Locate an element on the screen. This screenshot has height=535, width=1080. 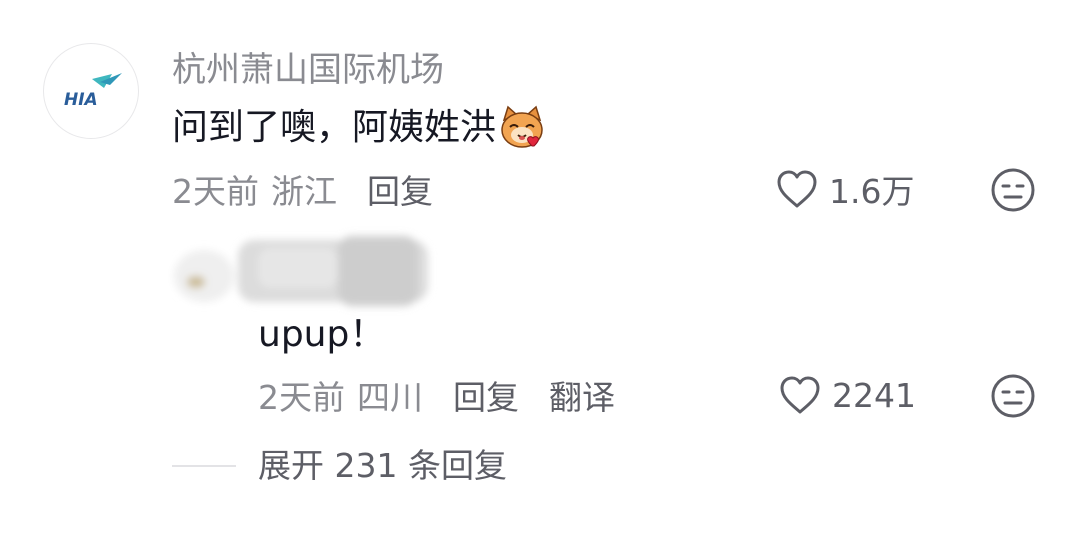
reply-time: 2天前 is located at coordinates (301, 397).